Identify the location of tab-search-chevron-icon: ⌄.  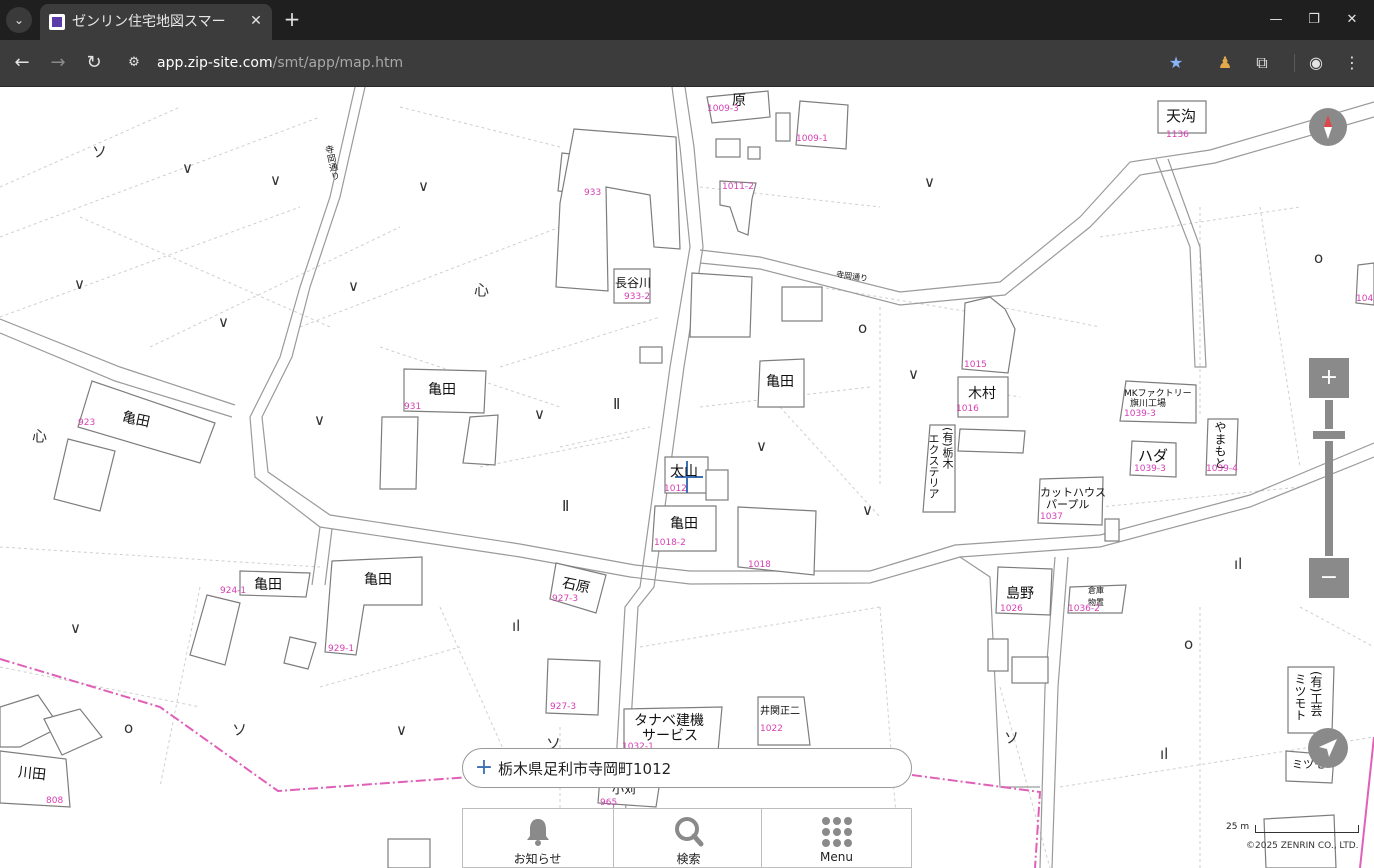
(19, 20).